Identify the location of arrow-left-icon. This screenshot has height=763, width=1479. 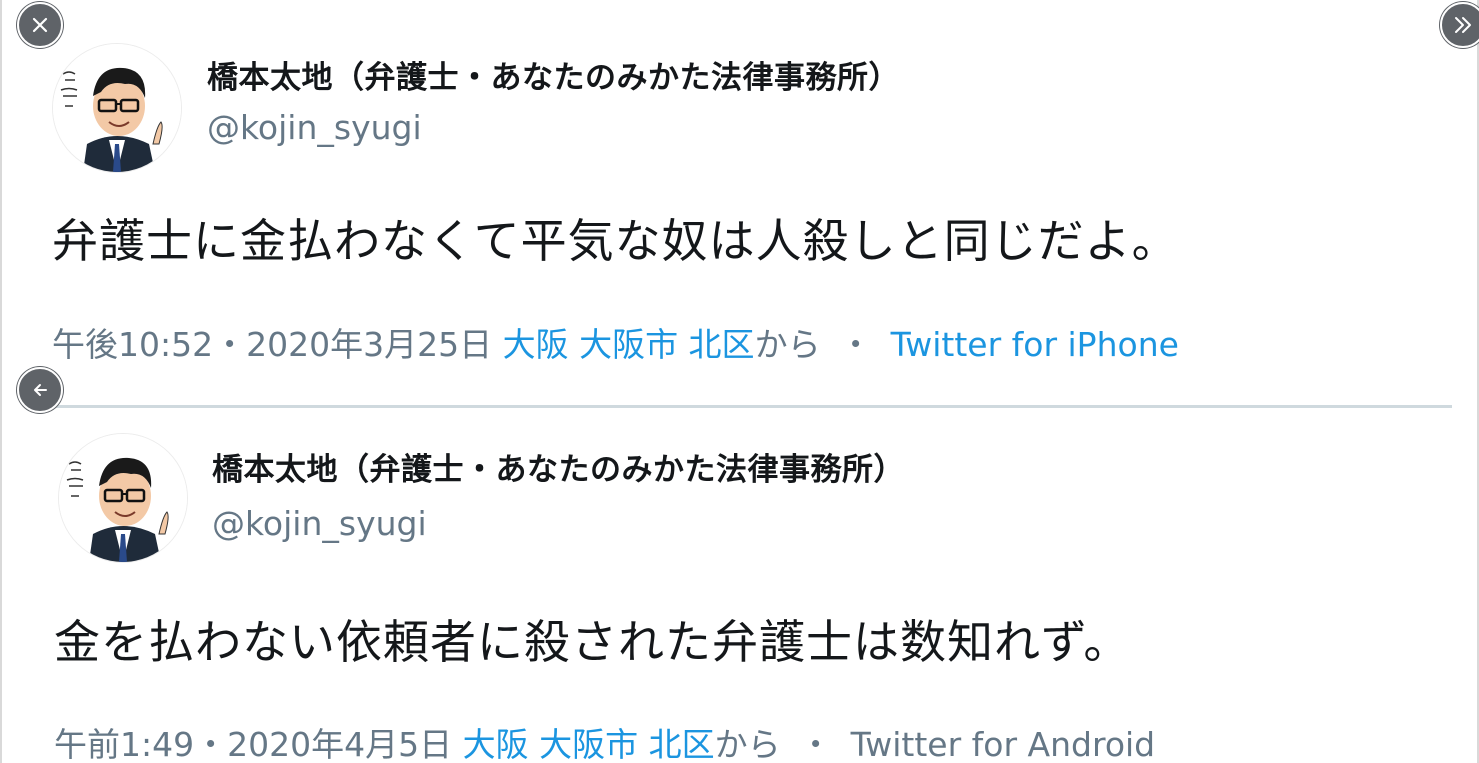
(40, 390).